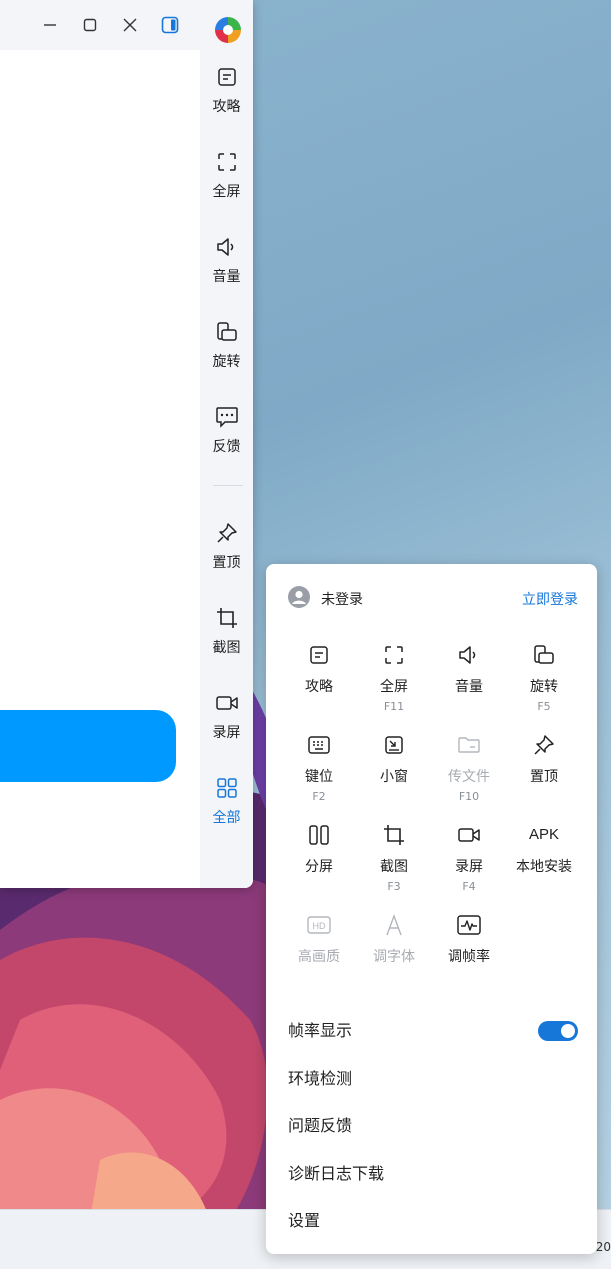 The width and height of the screenshot is (611, 1269). Describe the element at coordinates (394, 867) in the screenshot. I see `grid-item-label: 截图` at that location.